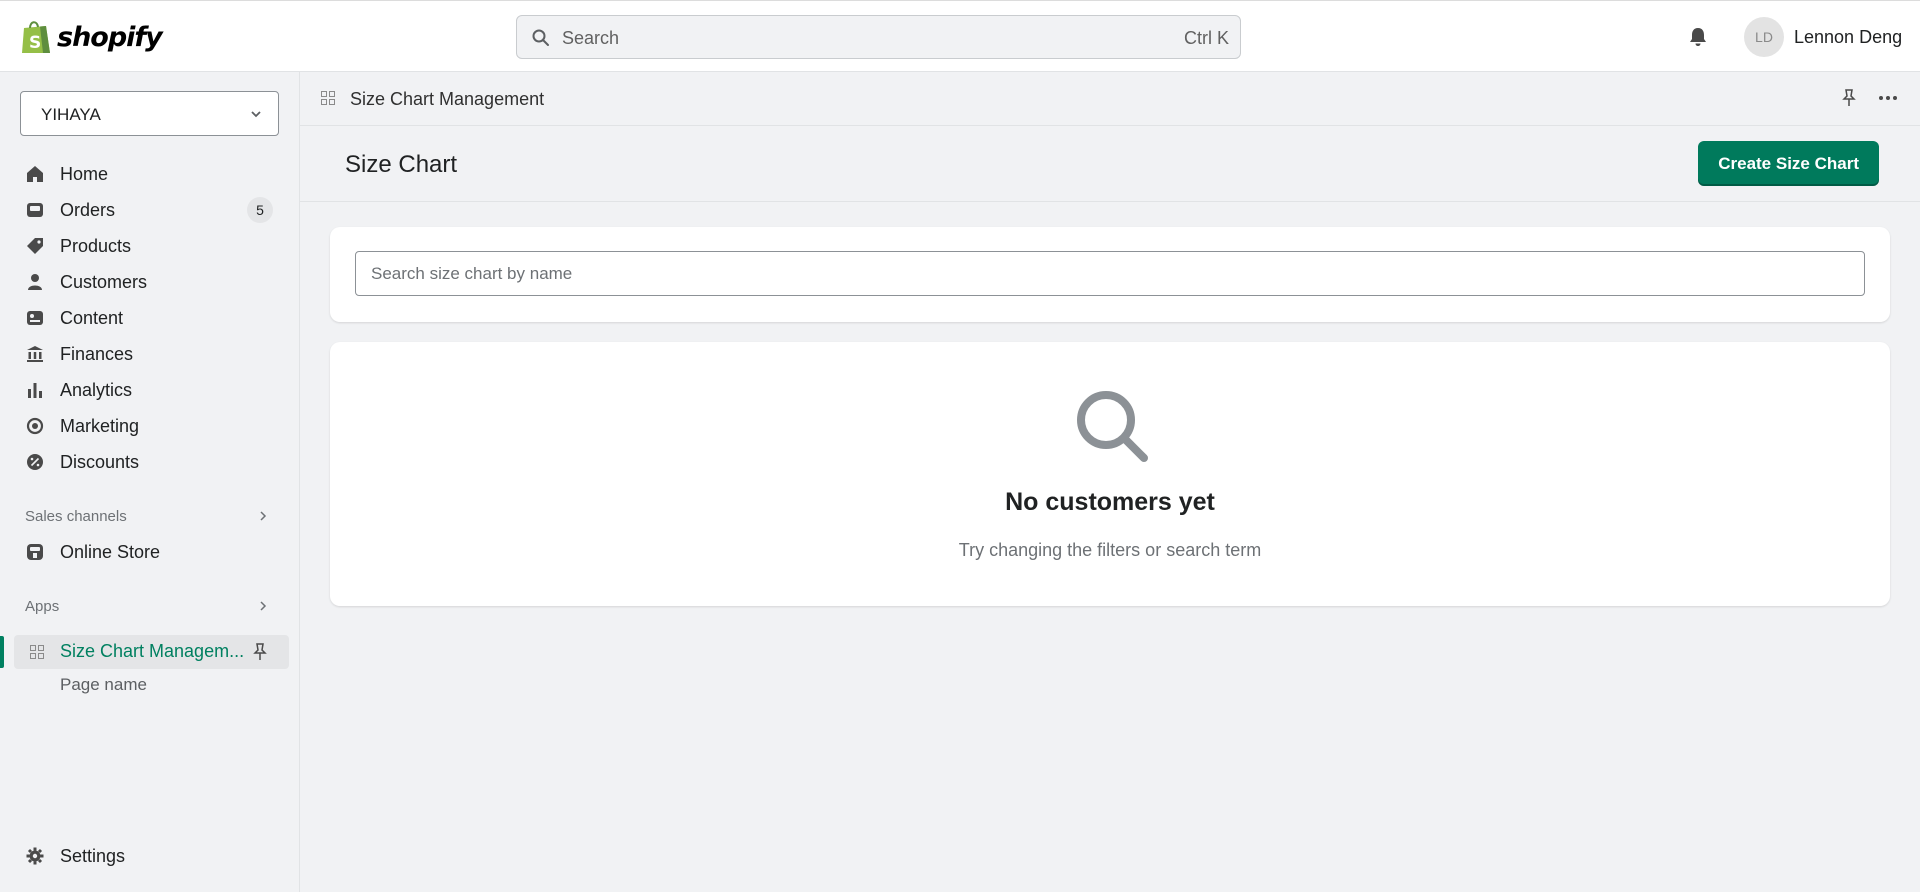  Describe the element at coordinates (156, 426) in the screenshot. I see `sidebar-item-marketing: Marketing` at that location.